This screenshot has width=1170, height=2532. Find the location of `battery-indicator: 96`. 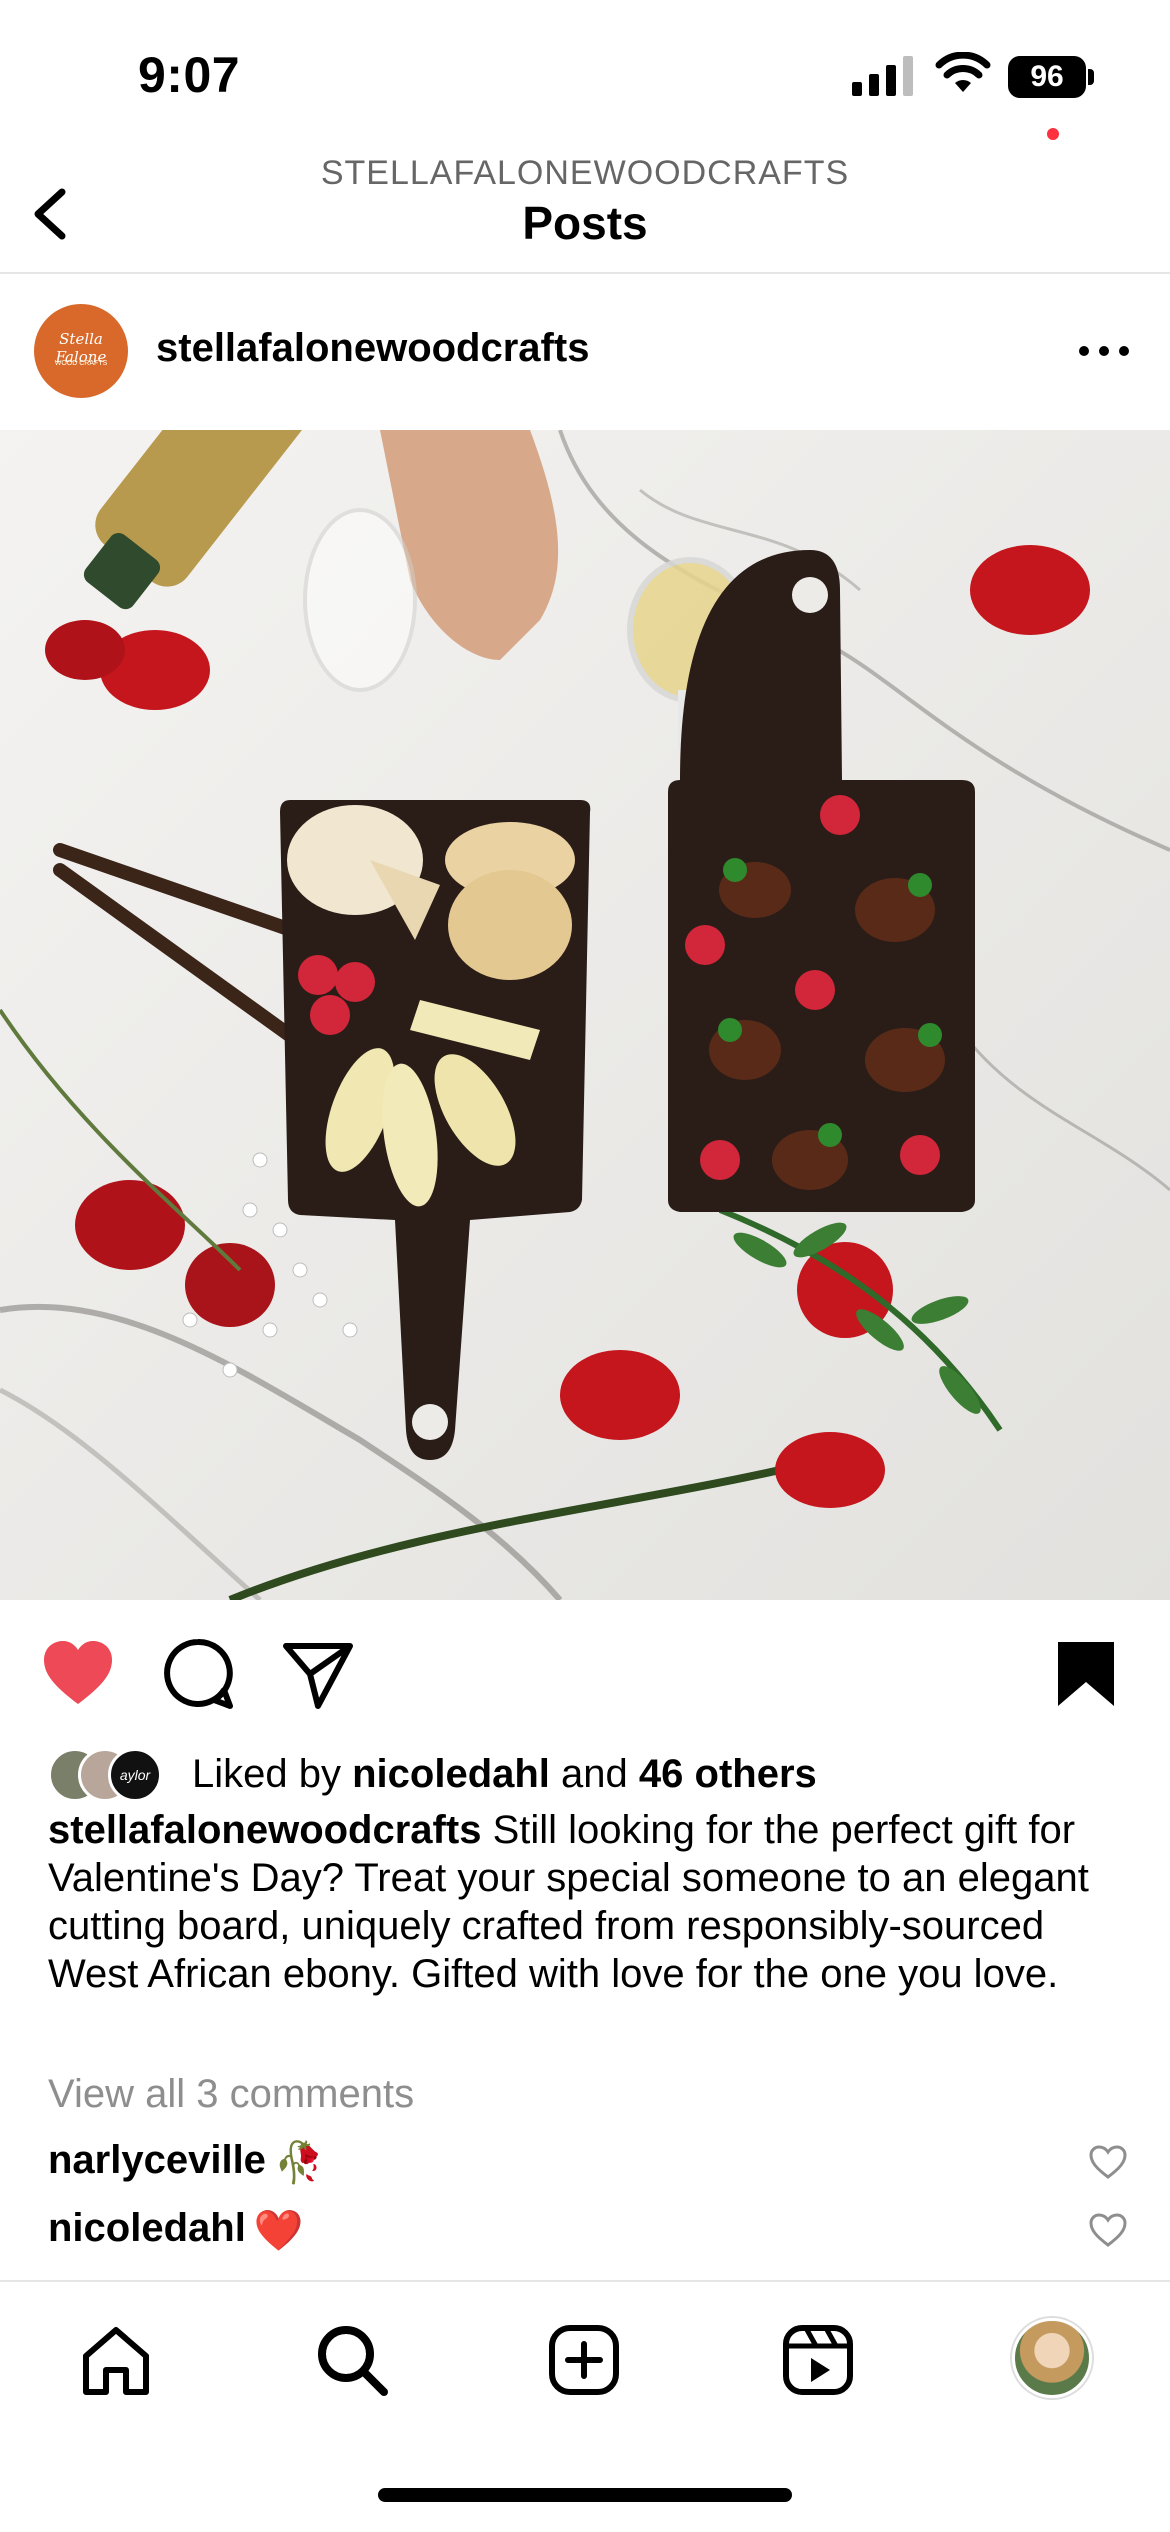

battery-indicator: 96 is located at coordinates (1051, 77).